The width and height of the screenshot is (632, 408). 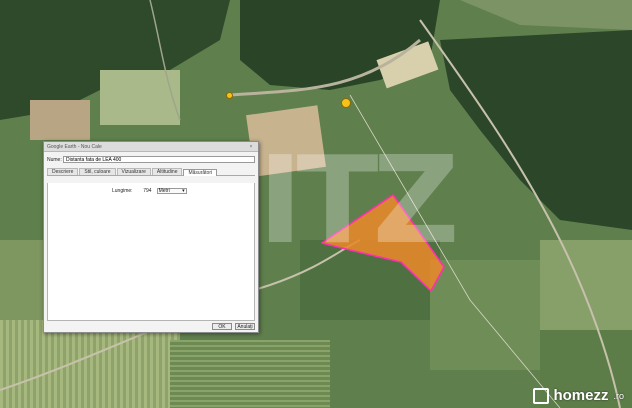 What do you see at coordinates (245, 326) in the screenshot?
I see `cancel-button: Anulați` at bounding box center [245, 326].